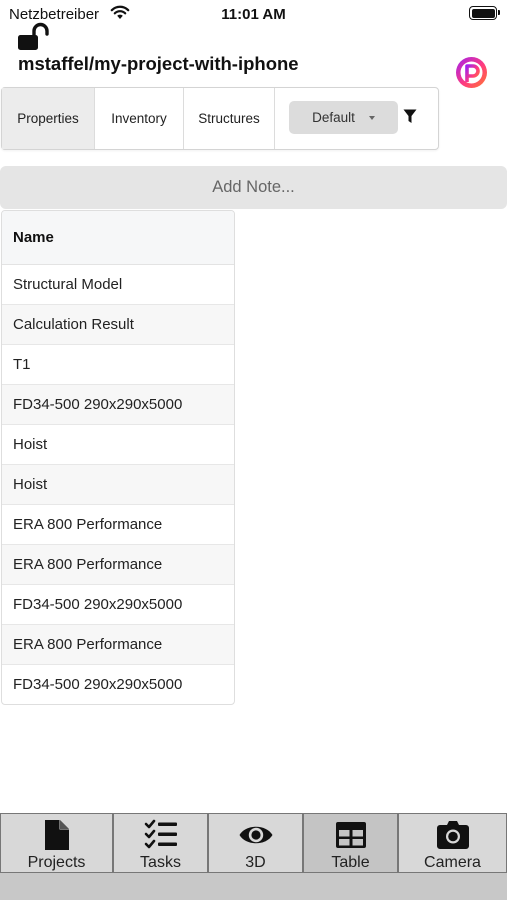 The image size is (507, 900). What do you see at coordinates (56, 862) in the screenshot?
I see `nav-projects-label: Projects` at bounding box center [56, 862].